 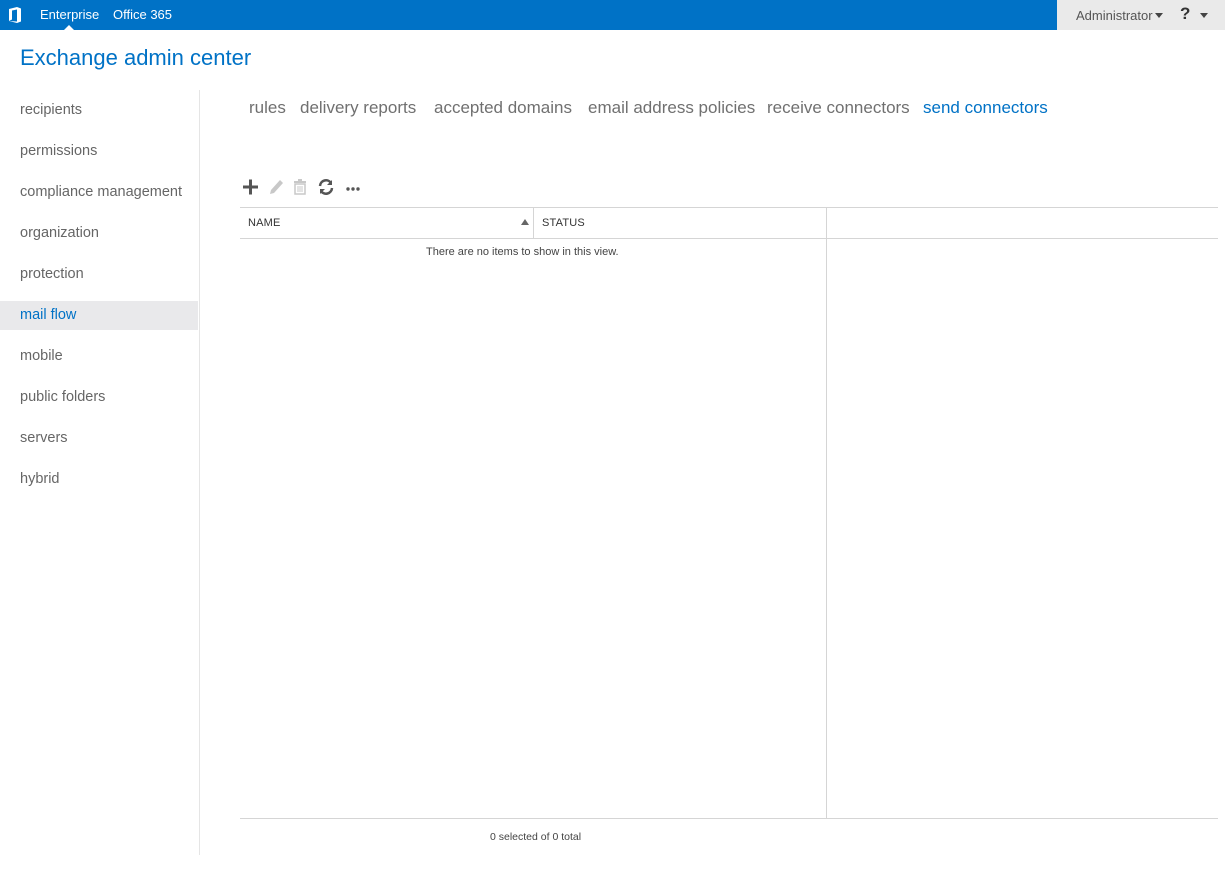 I want to click on tab-send-connectors: send connectors, so click(x=985, y=108).